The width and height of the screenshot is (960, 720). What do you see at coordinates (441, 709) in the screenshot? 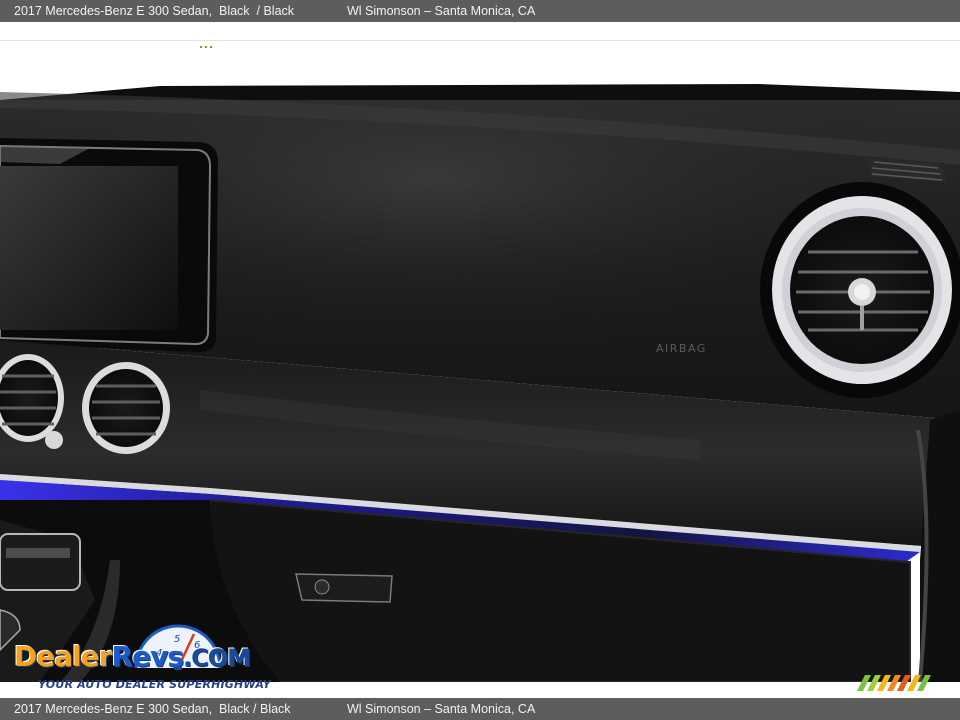
I see `dealer-name-footer: Wl Simonson – Santa Monica, CA` at bounding box center [441, 709].